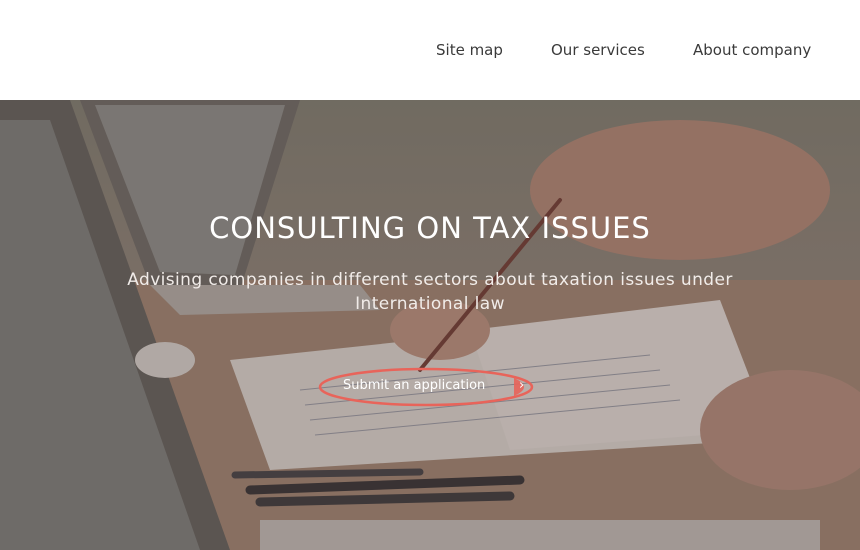 The width and height of the screenshot is (860, 550). I want to click on nav-link-about-company: About company, so click(752, 50).